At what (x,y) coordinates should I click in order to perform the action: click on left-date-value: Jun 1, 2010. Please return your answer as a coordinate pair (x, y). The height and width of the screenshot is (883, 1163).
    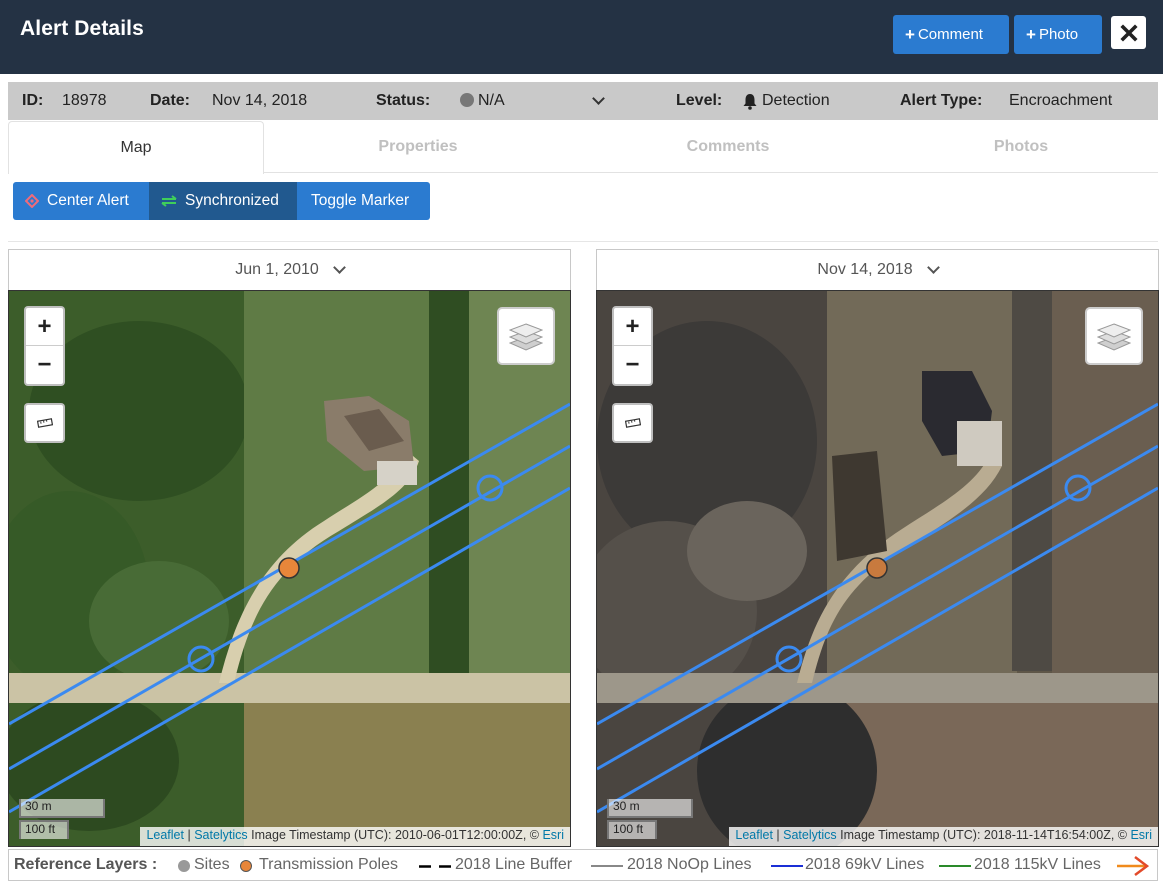
    Looking at the image, I should click on (277, 269).